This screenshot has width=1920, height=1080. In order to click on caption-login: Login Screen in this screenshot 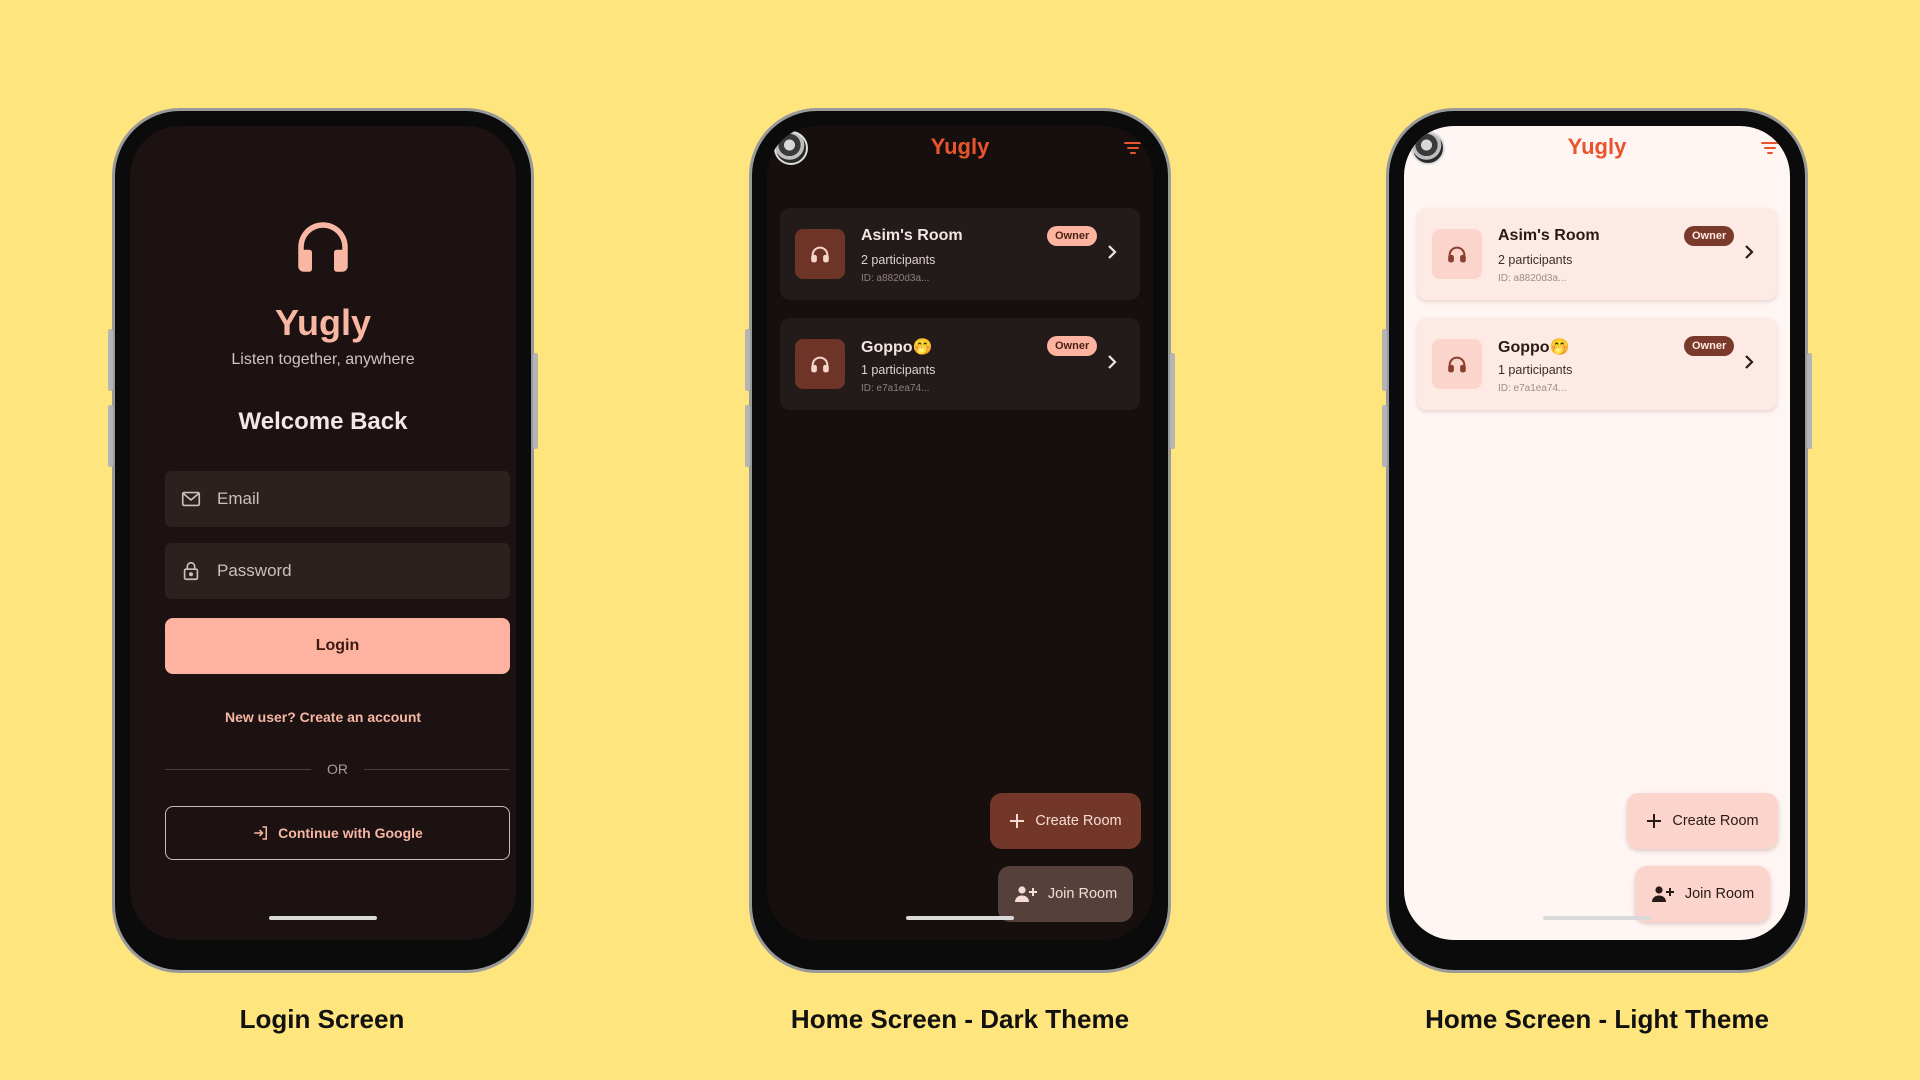, I will do `click(322, 1019)`.